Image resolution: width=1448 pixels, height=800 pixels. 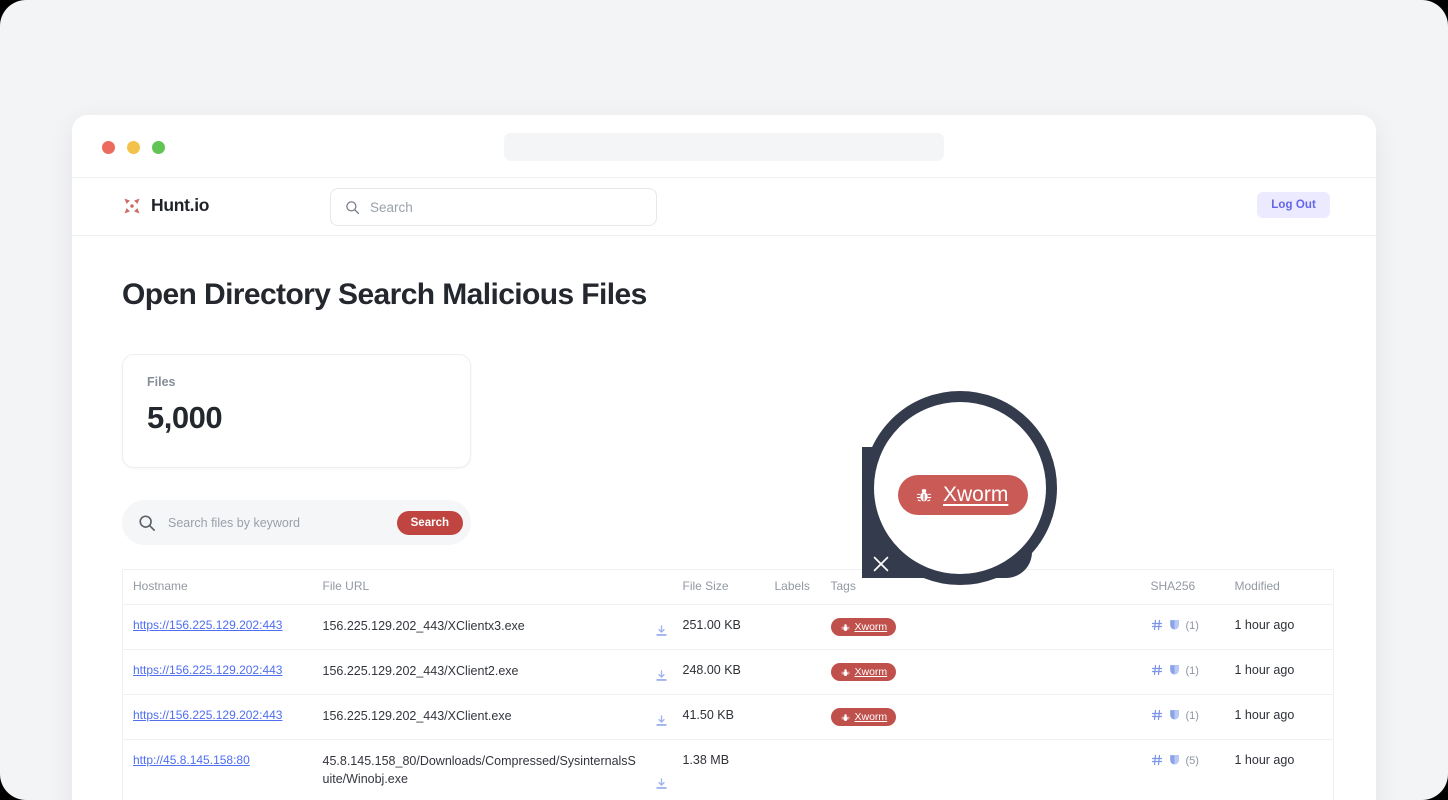 I want to click on window-minimize-button, so click(x=133, y=147).